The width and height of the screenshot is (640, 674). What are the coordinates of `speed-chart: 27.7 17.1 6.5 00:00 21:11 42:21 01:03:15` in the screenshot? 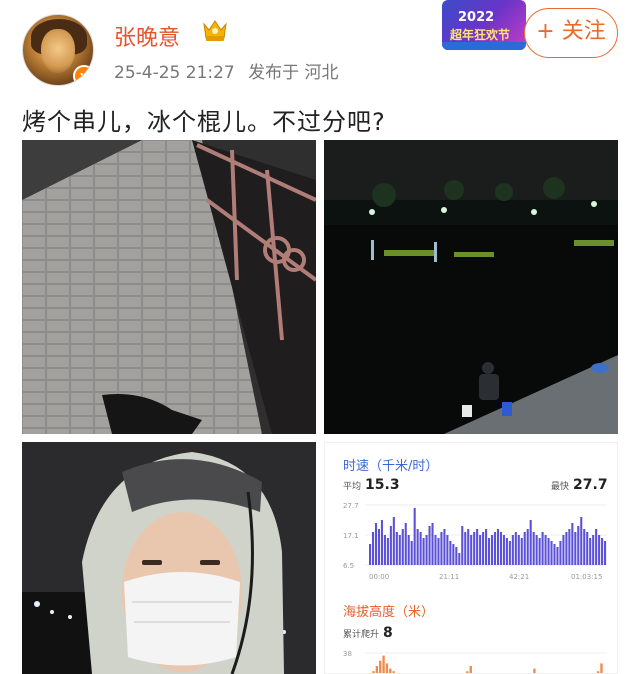 It's located at (475, 541).